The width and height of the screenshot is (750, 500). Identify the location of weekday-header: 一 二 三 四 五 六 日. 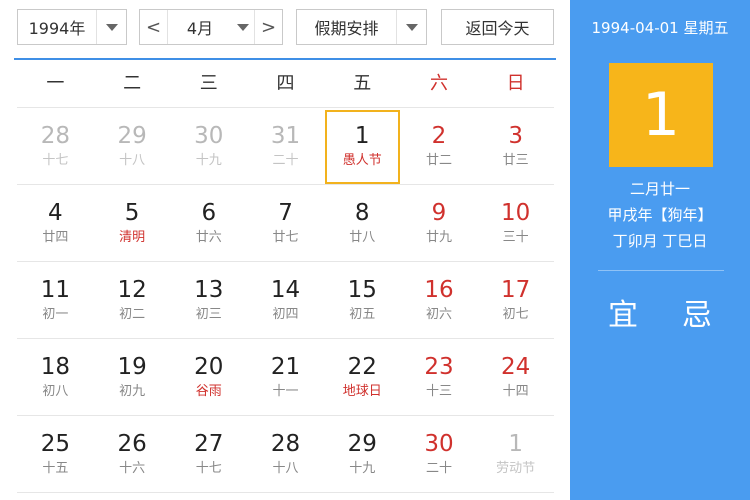
(285, 84).